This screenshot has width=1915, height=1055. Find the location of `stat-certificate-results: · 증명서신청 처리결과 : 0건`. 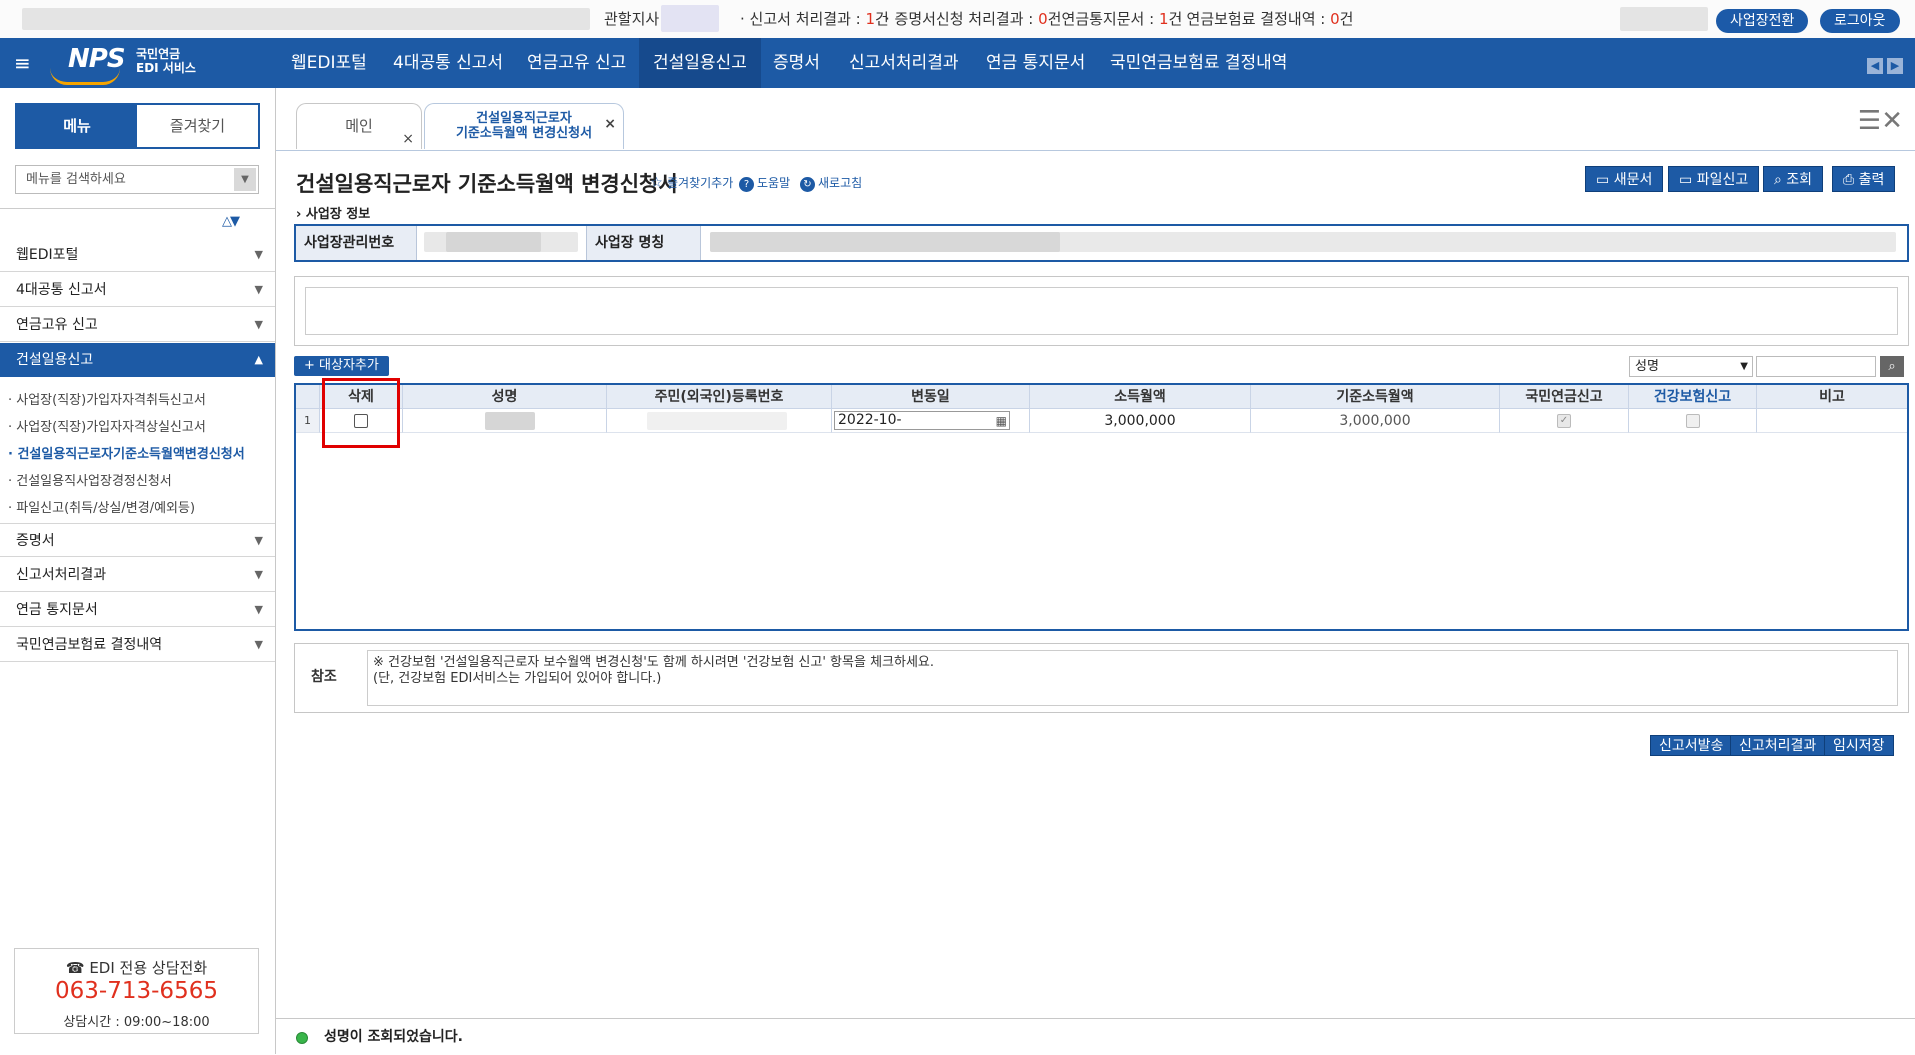

stat-certificate-results: · 증명서신청 처리결과 : 0건 is located at coordinates (973, 19).